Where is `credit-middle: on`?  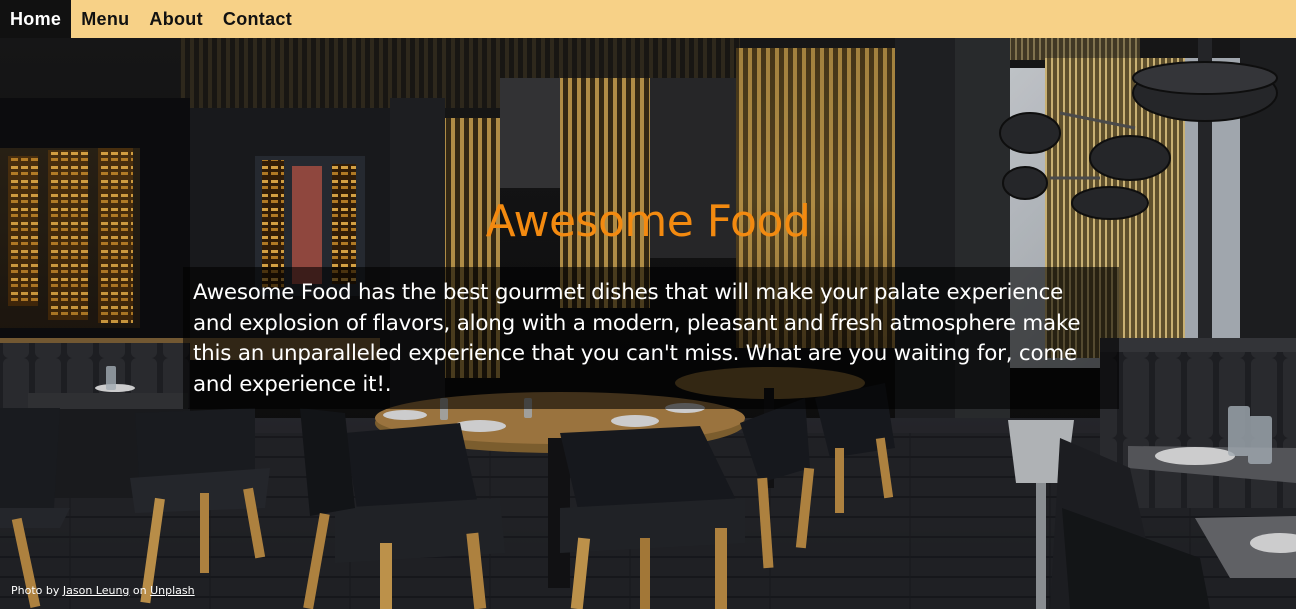 credit-middle: on is located at coordinates (139, 590).